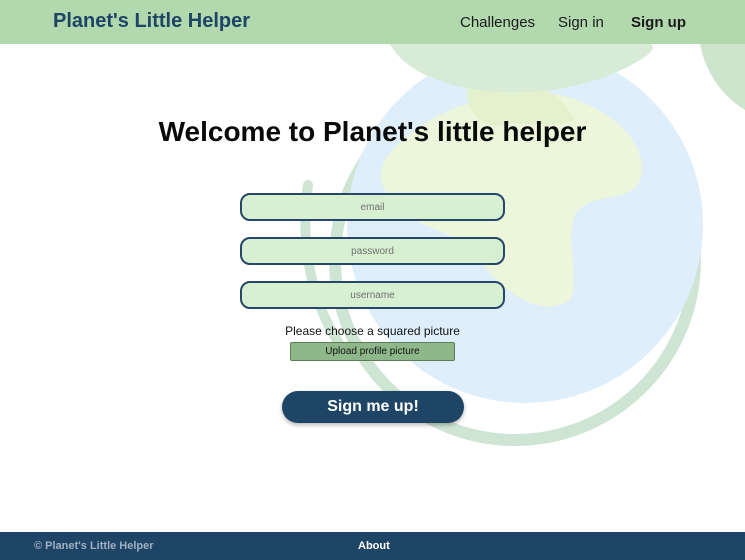  I want to click on footer: © Planet's Little Helper About, so click(372, 546).